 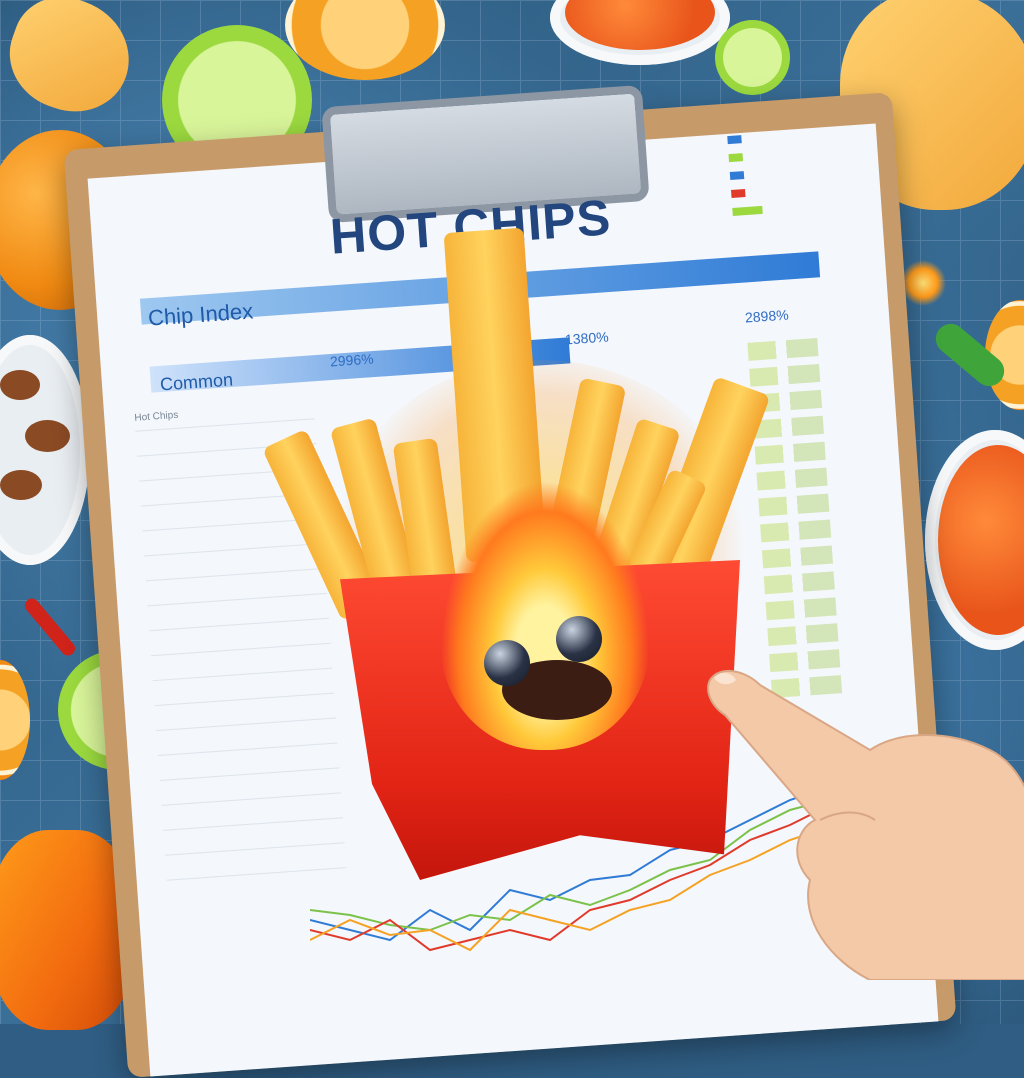 I want to click on hand-shape, so click(x=865, y=824).